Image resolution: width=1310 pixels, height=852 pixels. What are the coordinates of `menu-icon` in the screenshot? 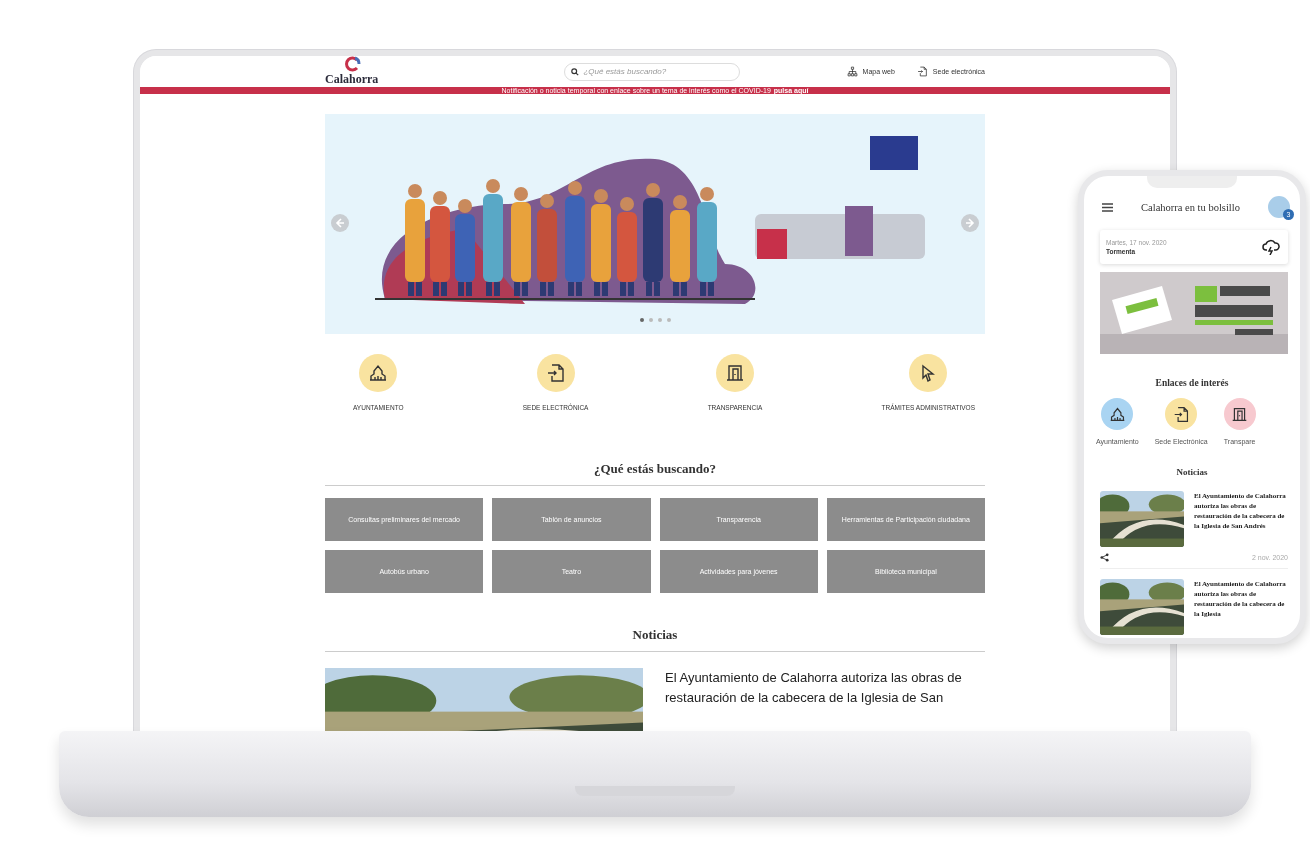 It's located at (1107, 207).